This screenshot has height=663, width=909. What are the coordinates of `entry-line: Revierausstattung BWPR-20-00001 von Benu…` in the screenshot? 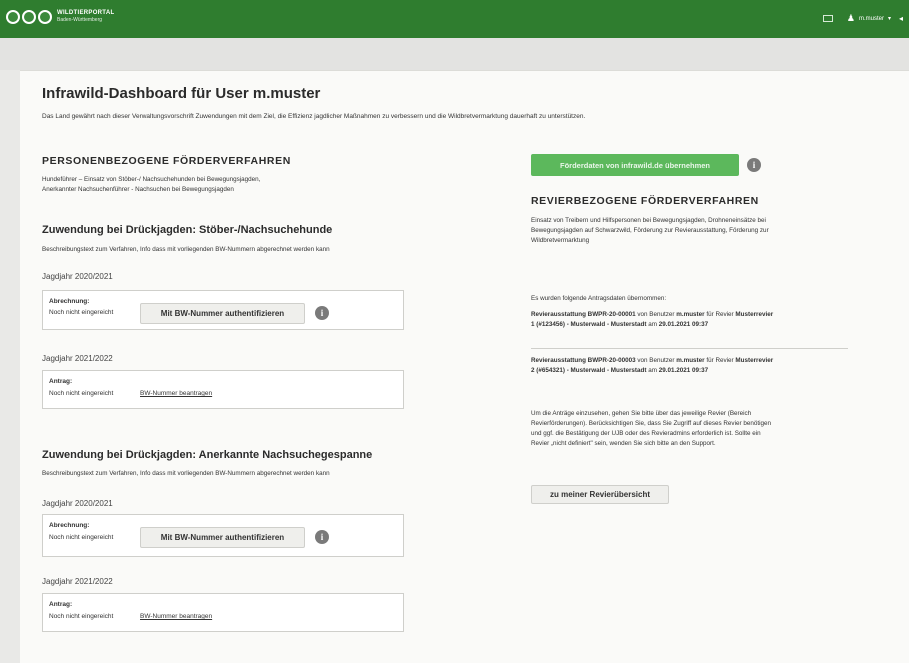 It's located at (652, 314).